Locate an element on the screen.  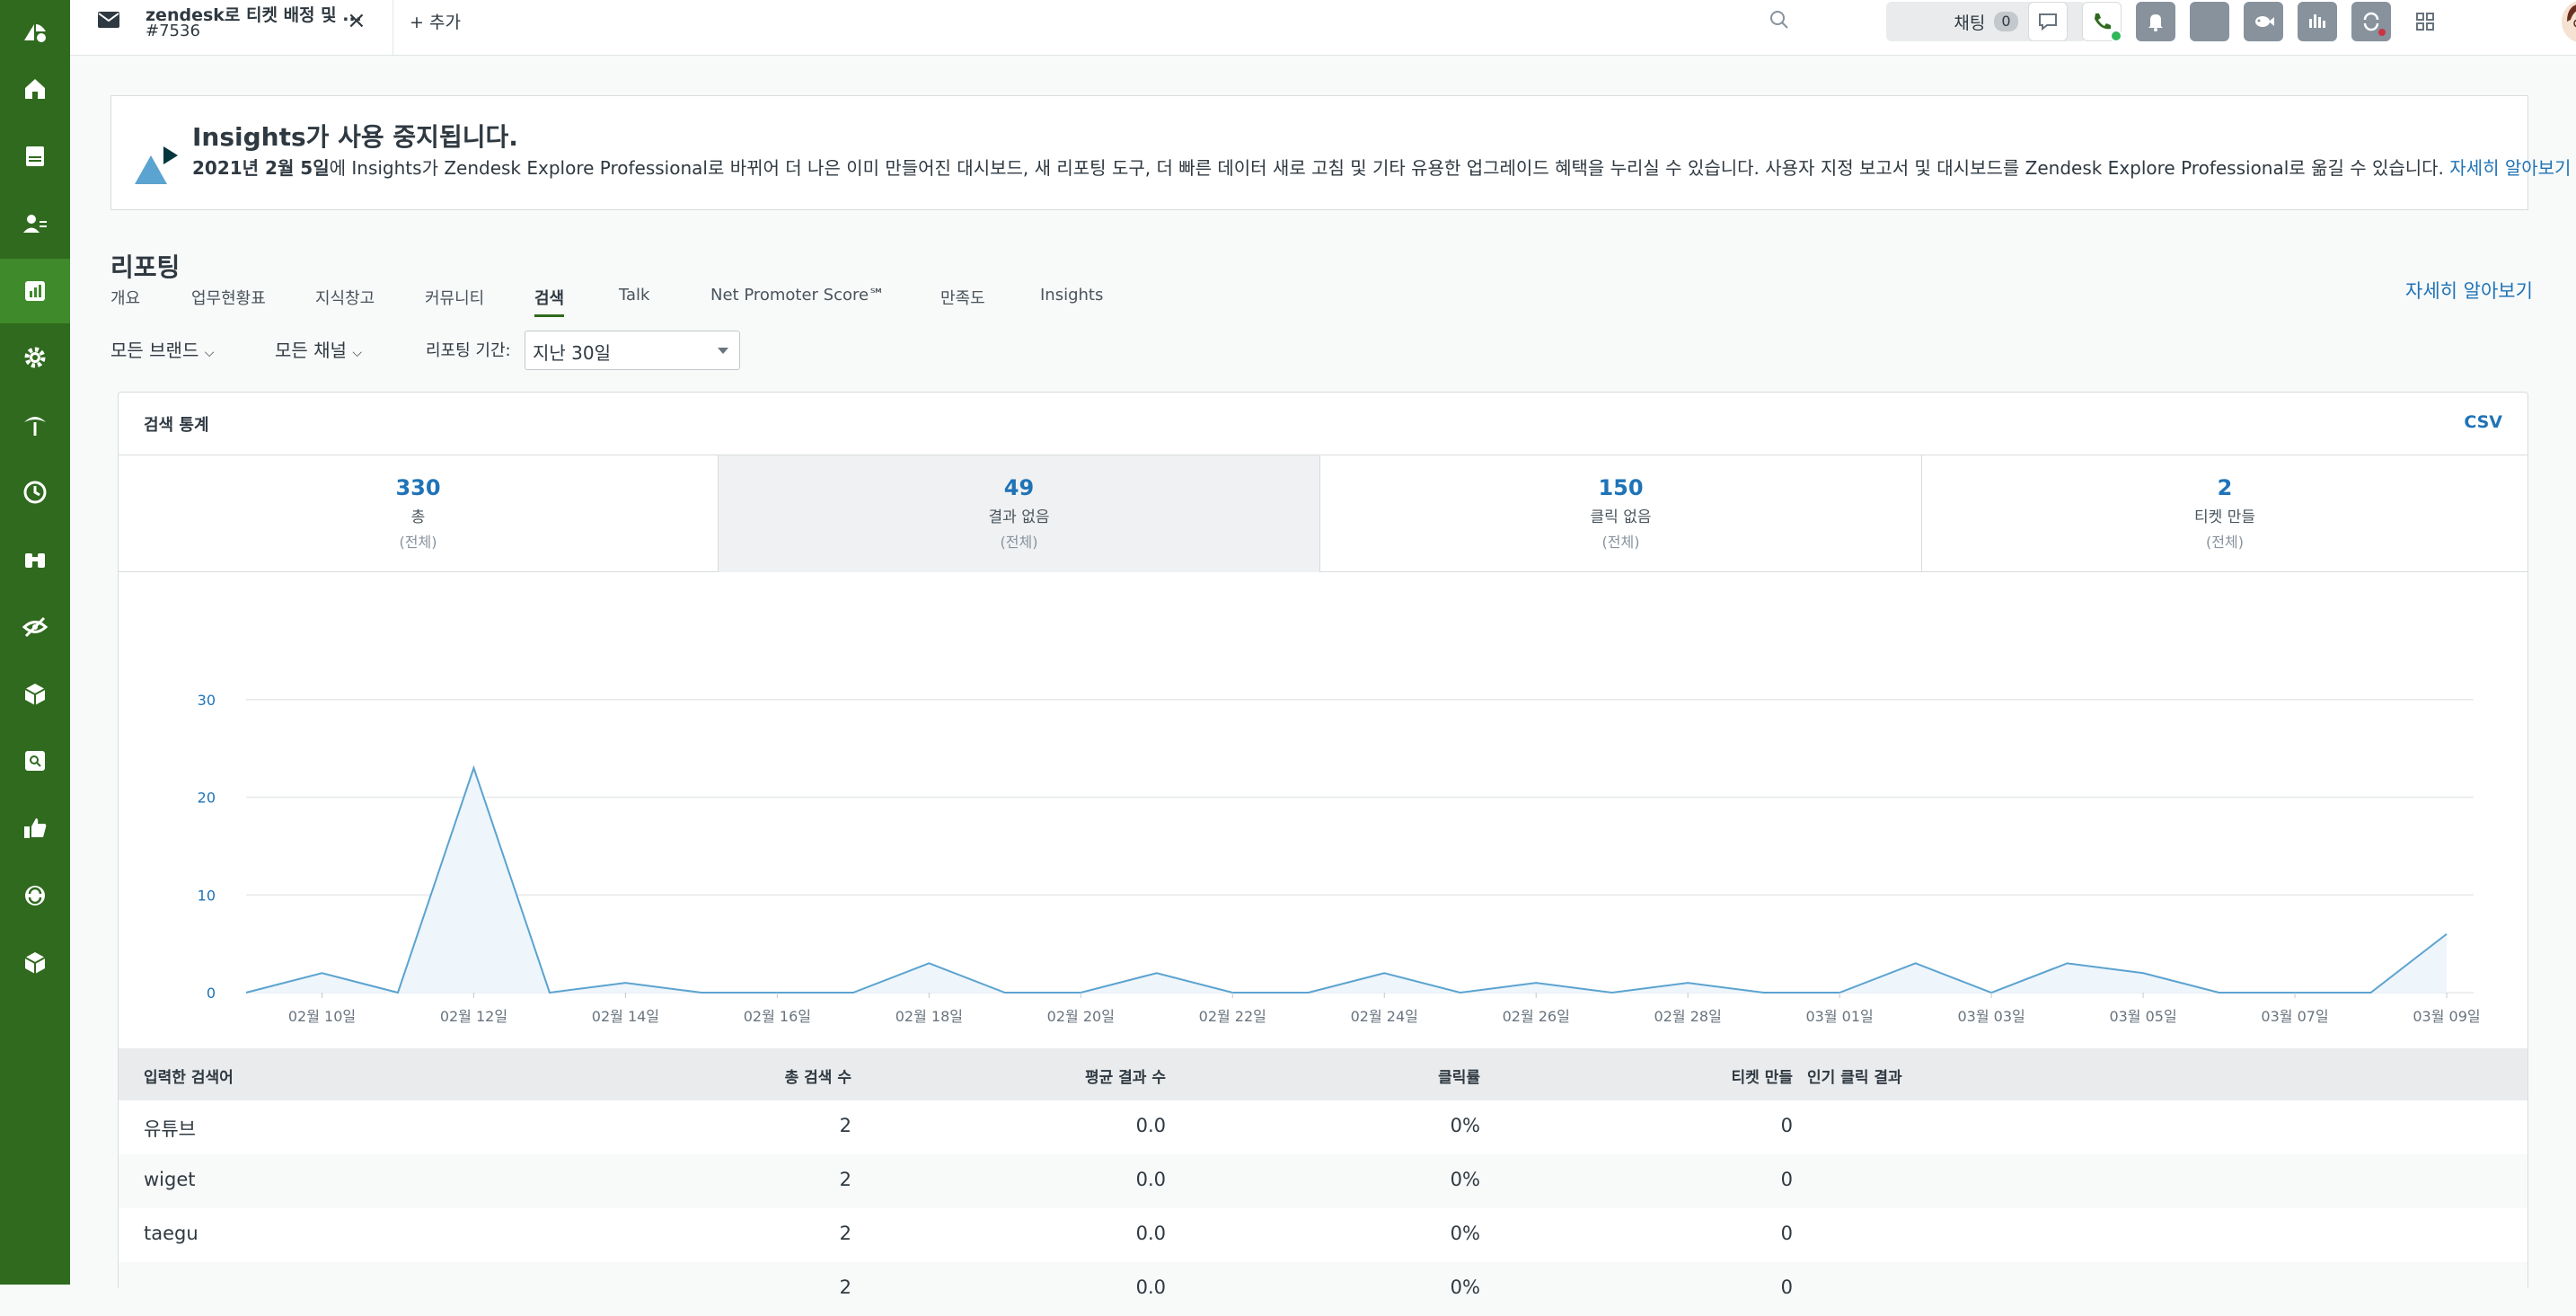
tab-nps: Net Promoter Score℠ is located at coordinates (797, 295).